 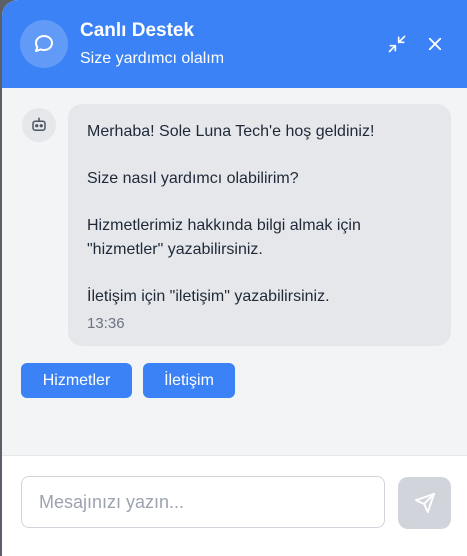 I want to click on message-line: Size nasıl yardımcı olabilirim?, so click(x=193, y=178).